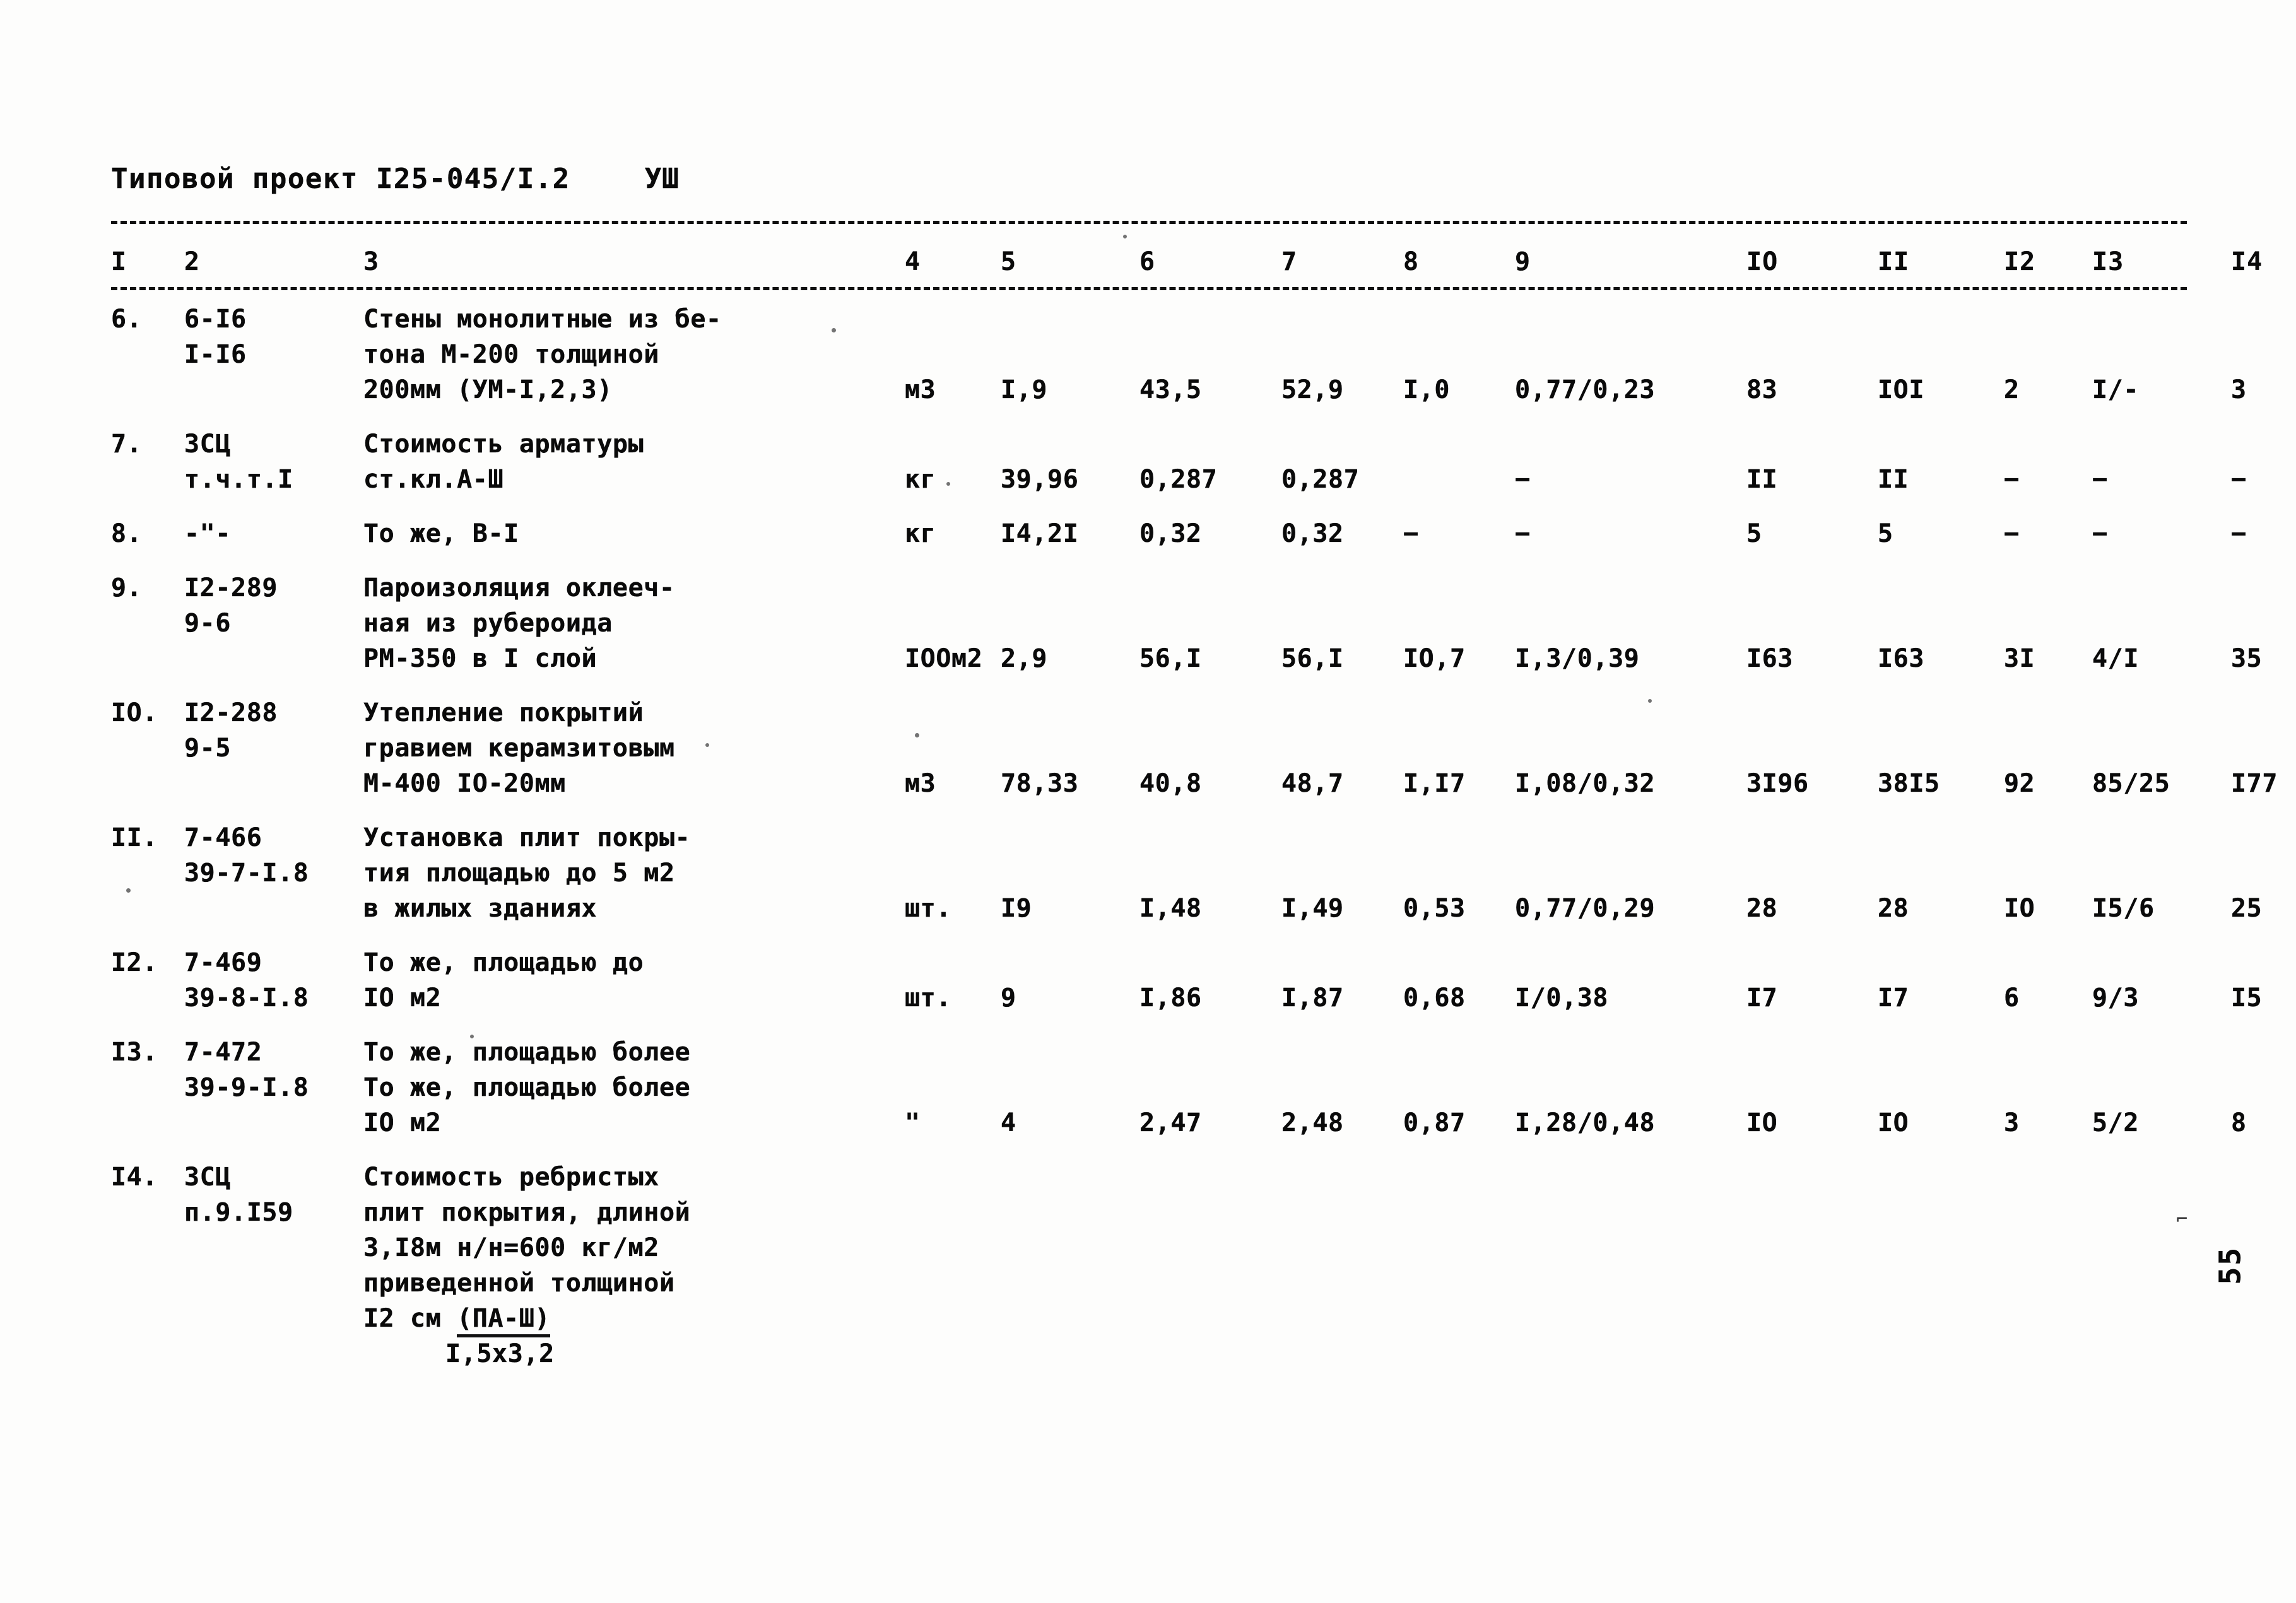 Image resolution: width=2296 pixels, height=1603 pixels. What do you see at coordinates (127, 533) in the screenshot?
I see `row-item-number: 8.` at bounding box center [127, 533].